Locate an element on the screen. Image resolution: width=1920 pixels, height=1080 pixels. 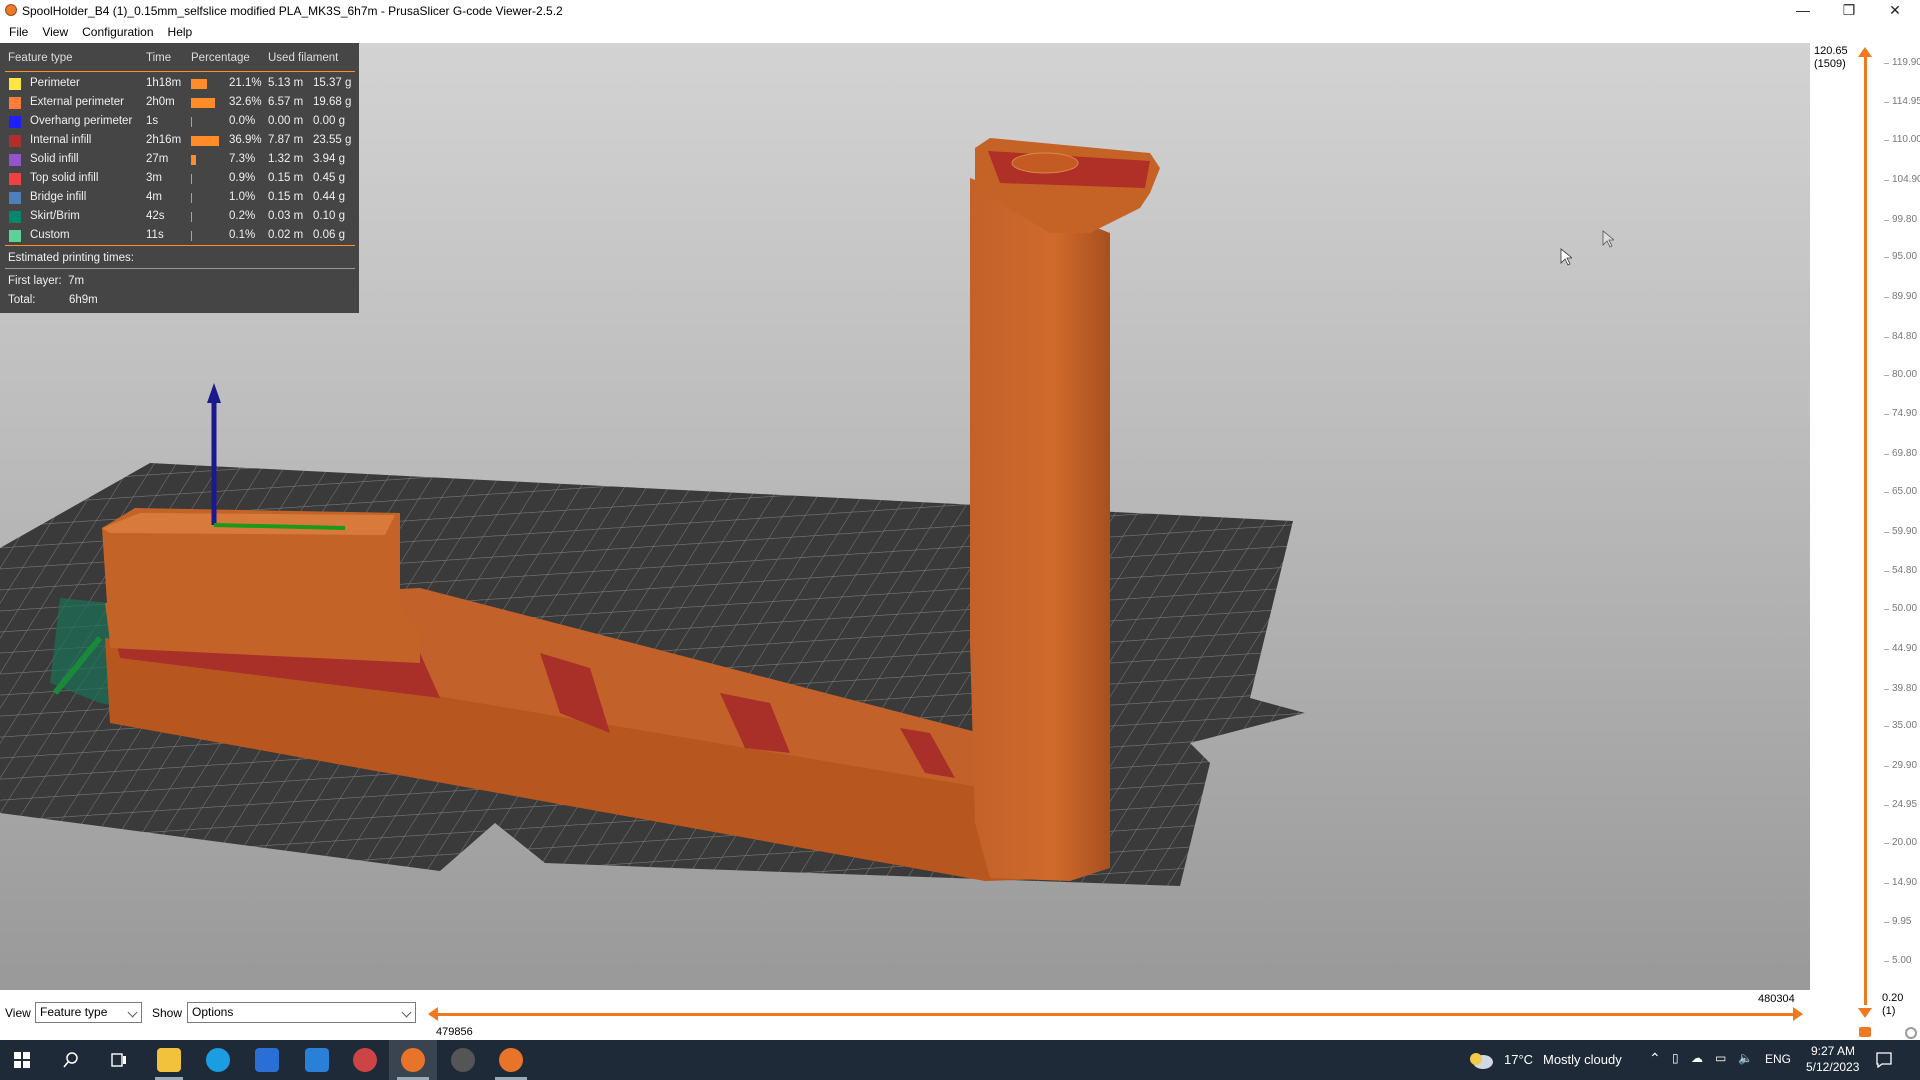
legend-row: Internal infill 2h16m 36.9% 7.87 m 23.55 g is located at coordinates (179, 141).